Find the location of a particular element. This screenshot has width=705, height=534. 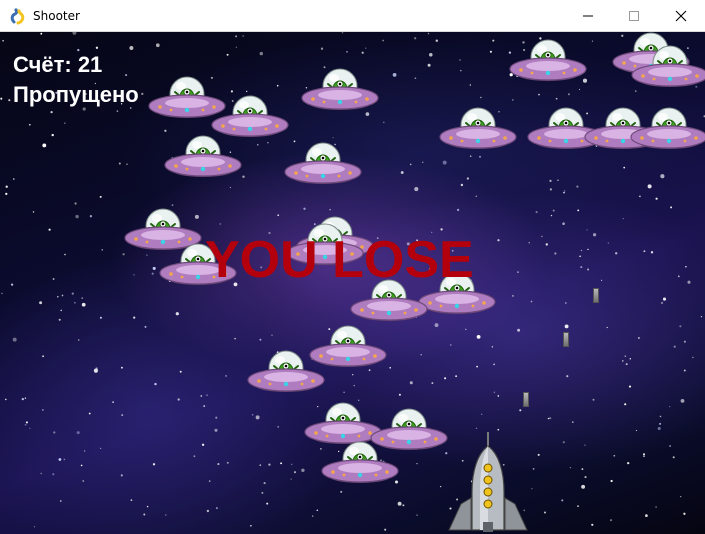

title-bar: Shooter is located at coordinates (352, 16).